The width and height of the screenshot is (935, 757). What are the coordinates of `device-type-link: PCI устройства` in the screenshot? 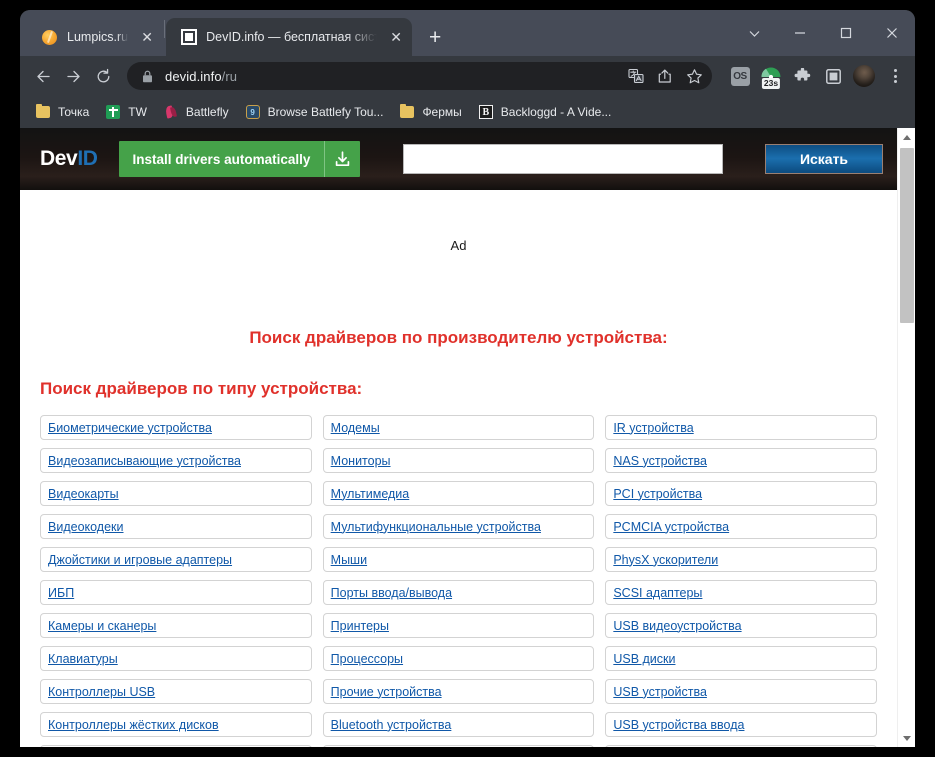 It's located at (657, 494).